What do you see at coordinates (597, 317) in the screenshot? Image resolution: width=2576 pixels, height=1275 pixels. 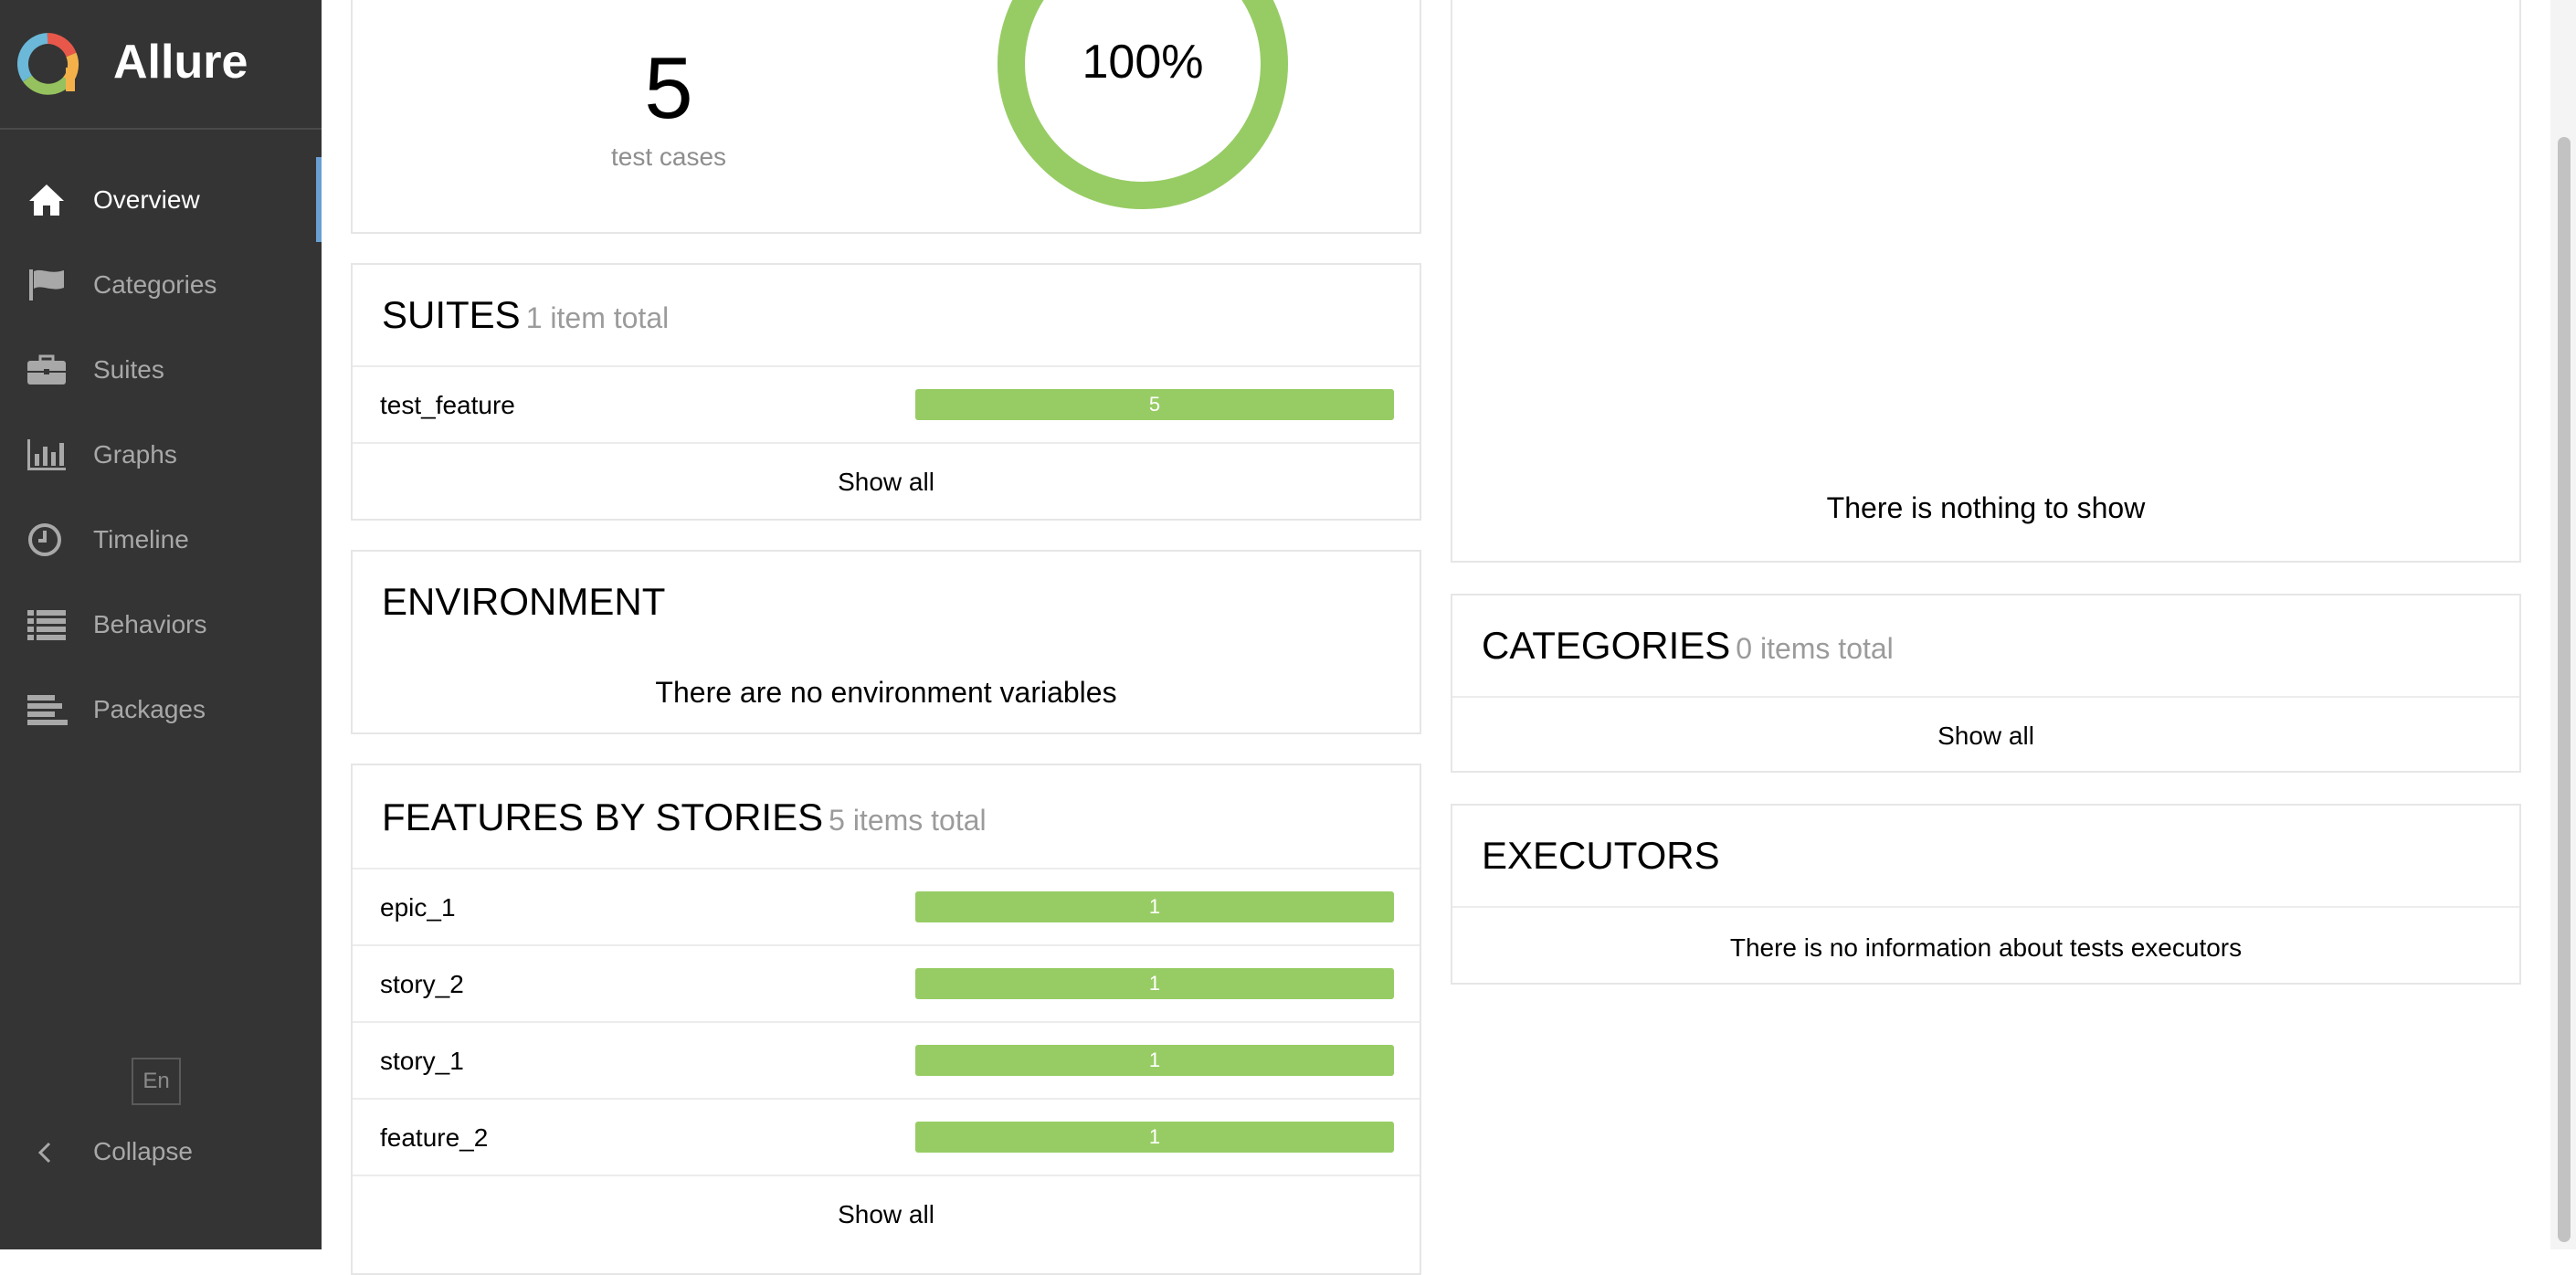 I see `suites-count: 1 item total` at bounding box center [597, 317].